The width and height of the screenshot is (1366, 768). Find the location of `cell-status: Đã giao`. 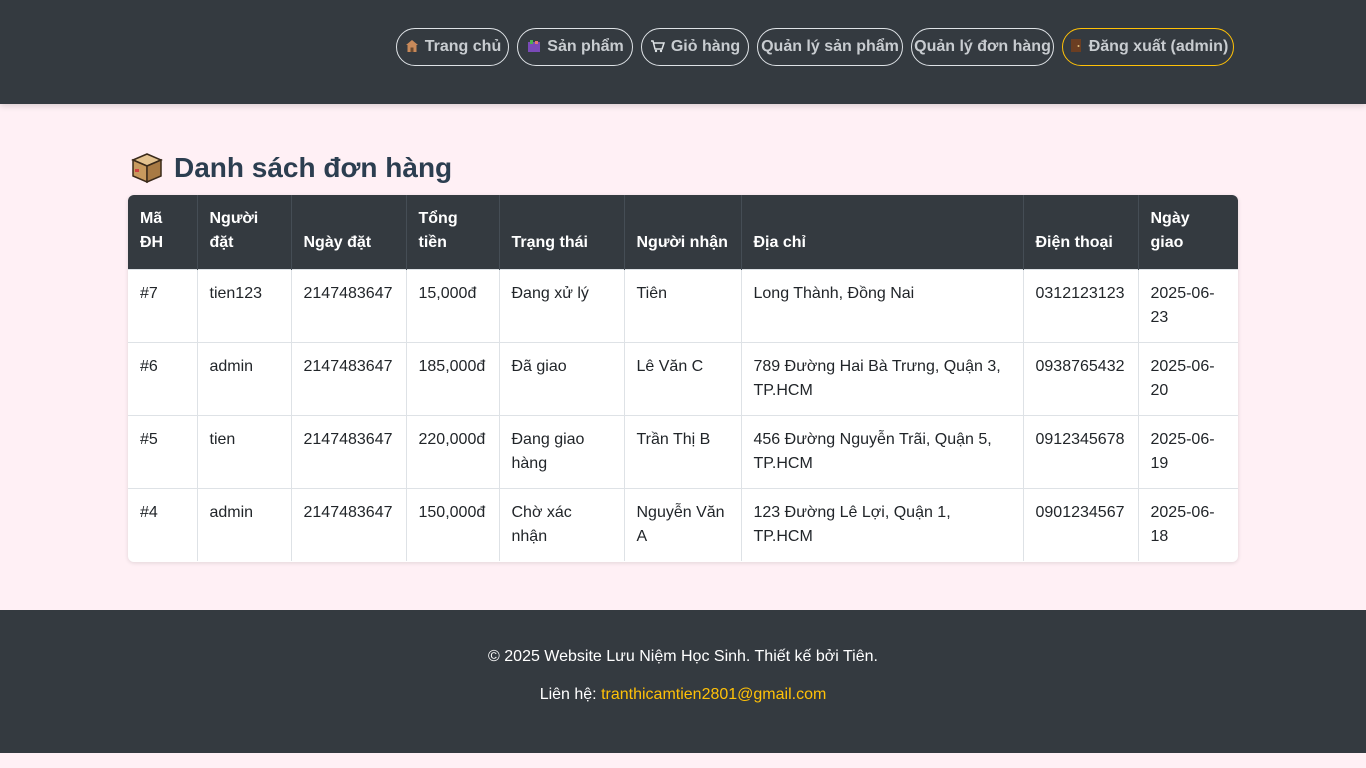

cell-status: Đã giao is located at coordinates (562, 378).